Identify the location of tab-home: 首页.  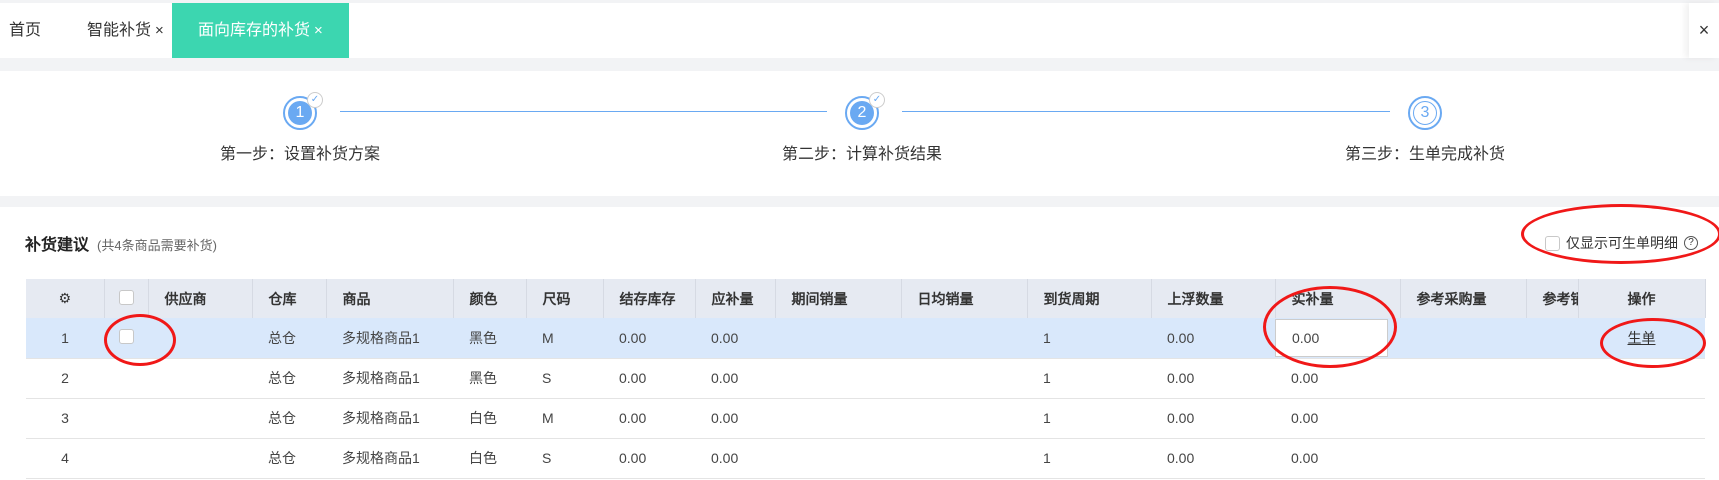
(25, 30).